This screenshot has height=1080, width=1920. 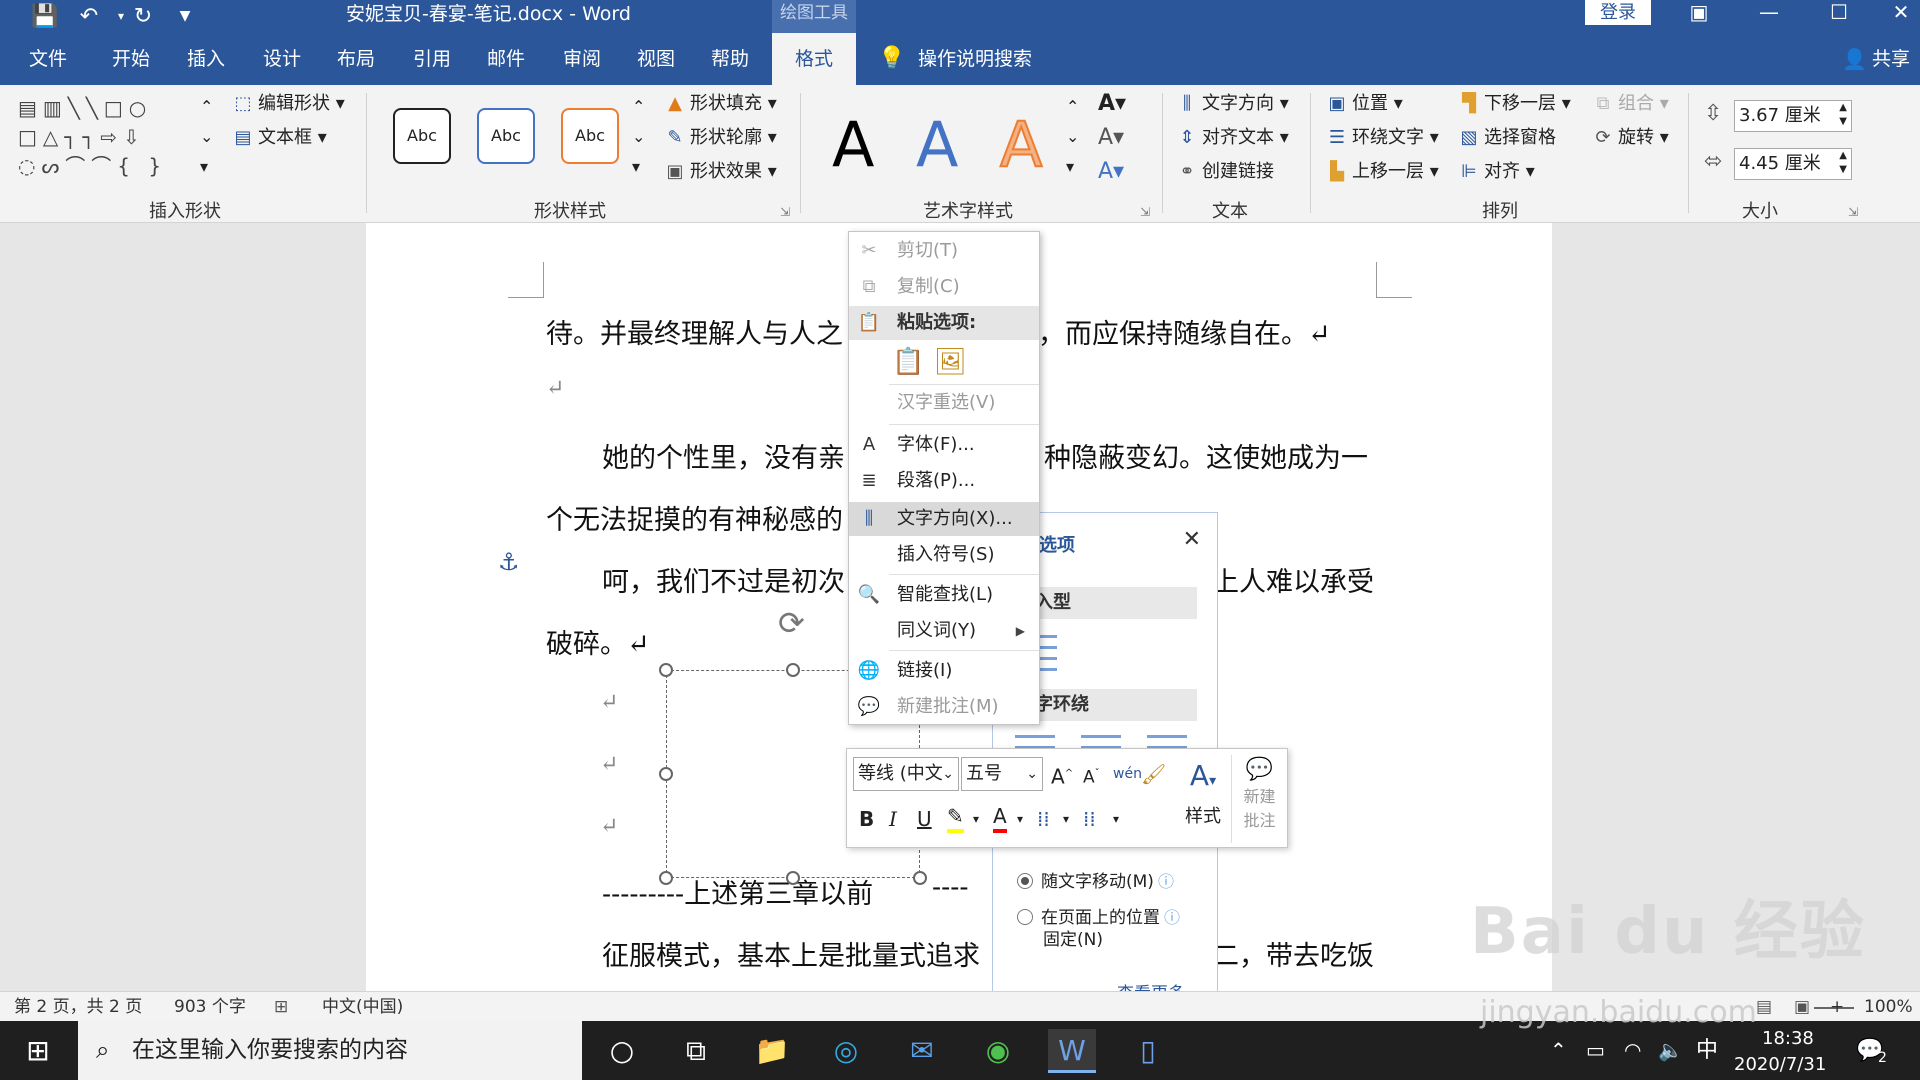 What do you see at coordinates (937, 144) in the screenshot?
I see `wordart-style-blue: A` at bounding box center [937, 144].